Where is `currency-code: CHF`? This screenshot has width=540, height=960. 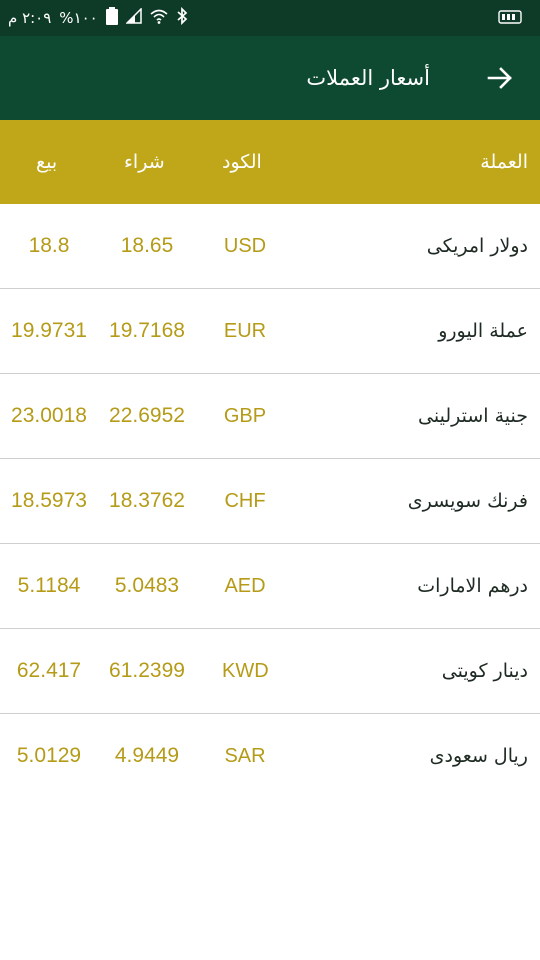
currency-code: CHF is located at coordinates (245, 501).